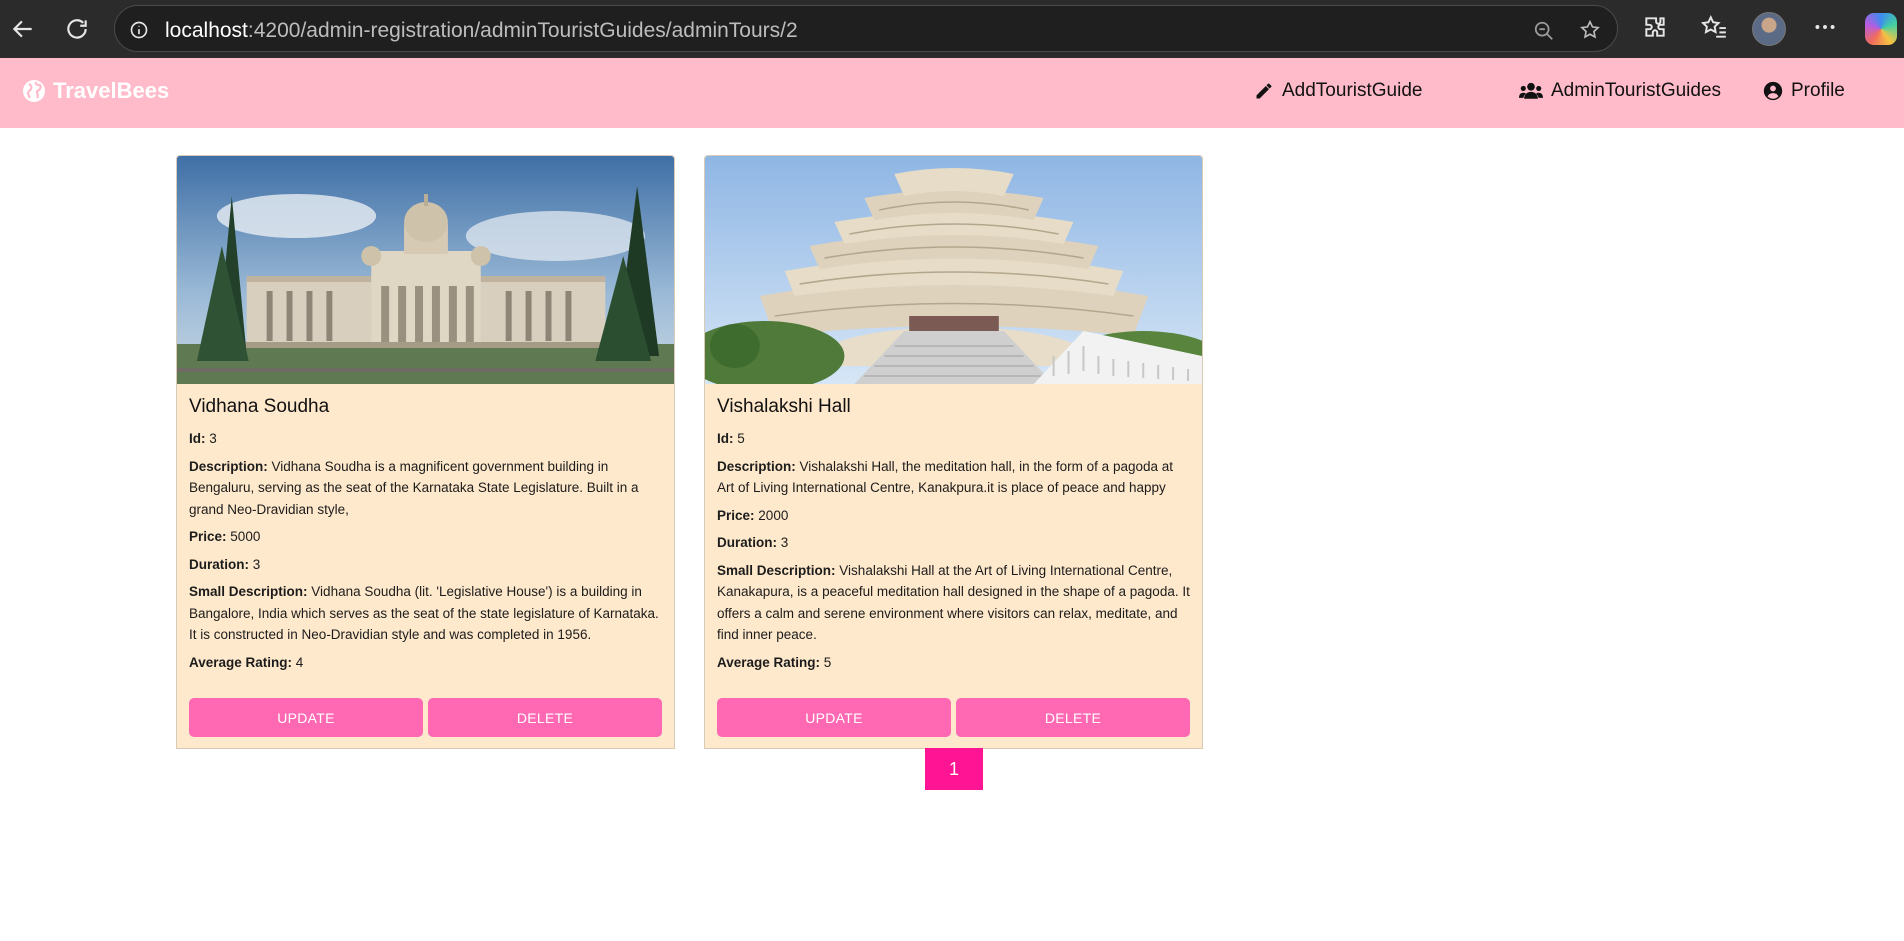 Image resolution: width=1904 pixels, height=941 pixels. Describe the element at coordinates (1769, 29) in the screenshot. I see `avatar` at that location.